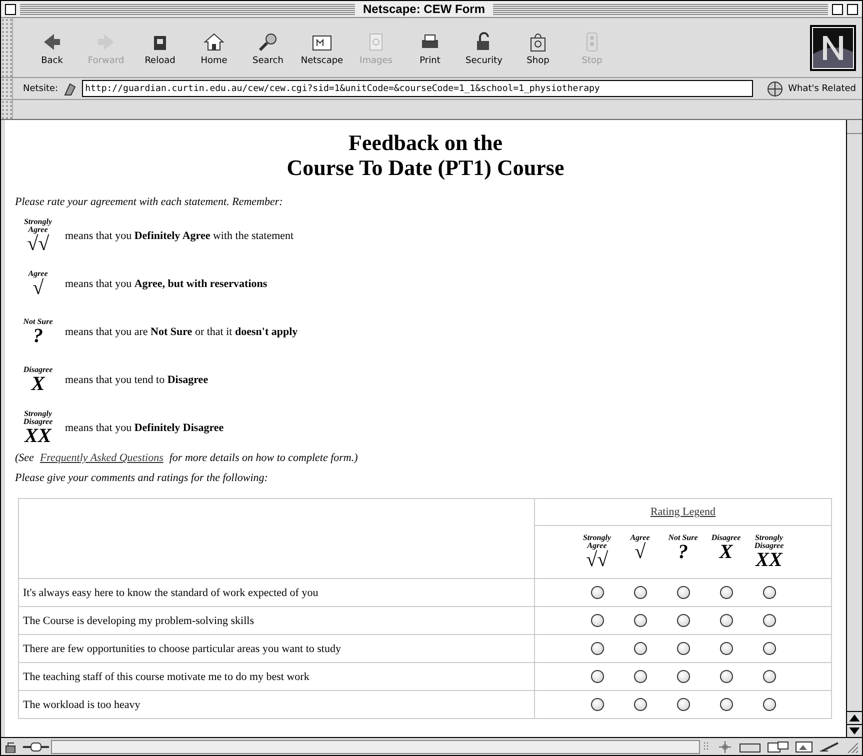 The width and height of the screenshot is (863, 756). Describe the element at coordinates (430, 48) in the screenshot. I see `toolbar-button: Print` at that location.